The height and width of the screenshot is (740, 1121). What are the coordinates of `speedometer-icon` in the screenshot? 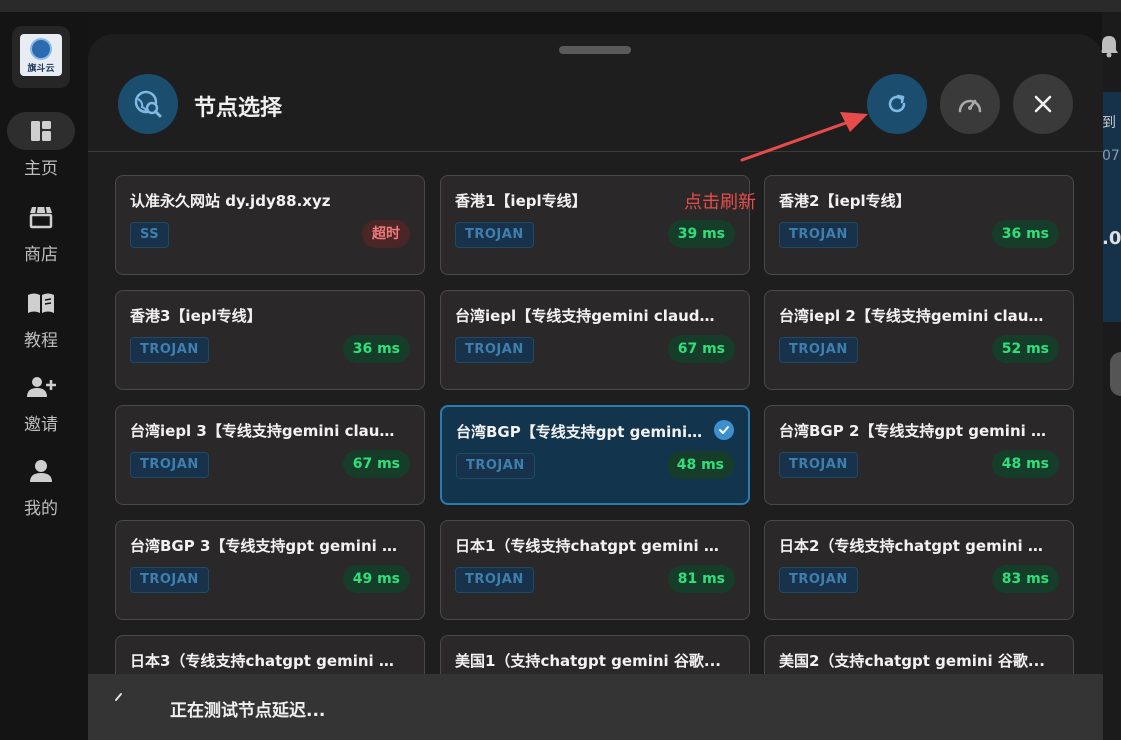 It's located at (970, 106).